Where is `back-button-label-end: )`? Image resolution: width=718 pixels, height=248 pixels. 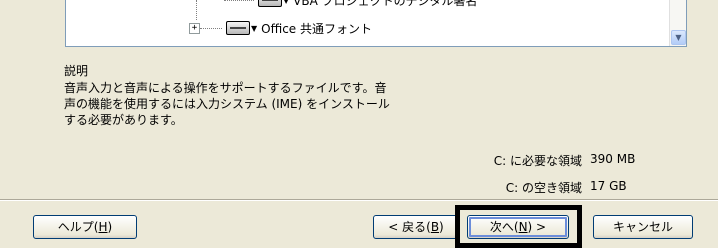
back-button-label-end: ) is located at coordinates (441, 227).